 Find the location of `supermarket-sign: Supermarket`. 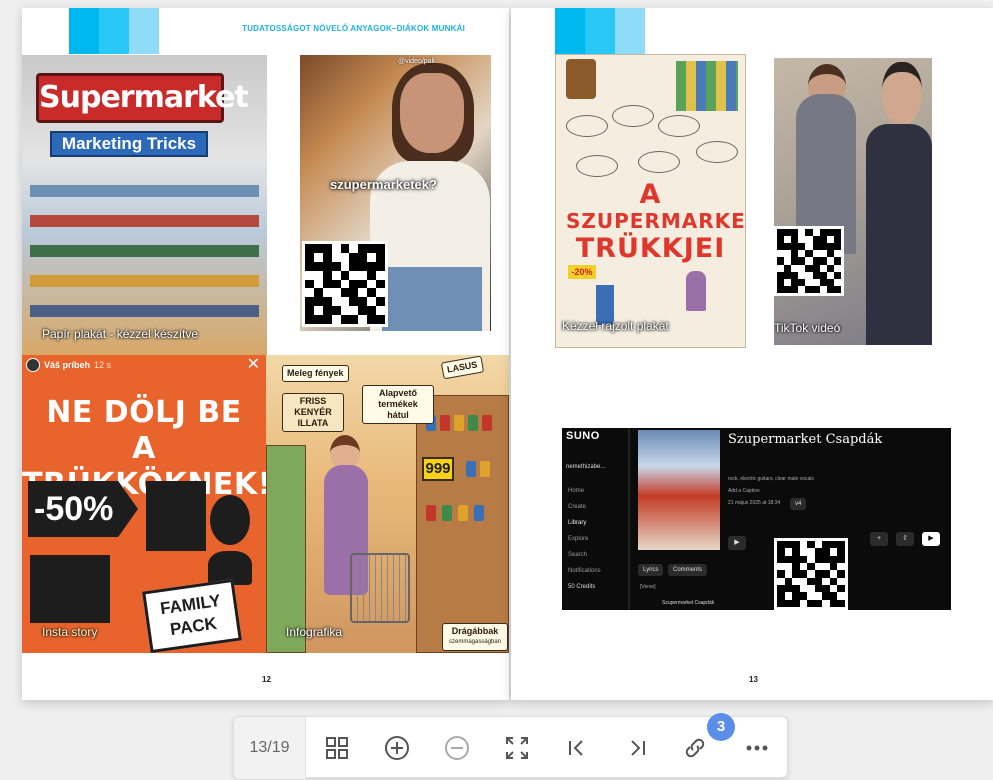

supermarket-sign: Supermarket is located at coordinates (142, 98).